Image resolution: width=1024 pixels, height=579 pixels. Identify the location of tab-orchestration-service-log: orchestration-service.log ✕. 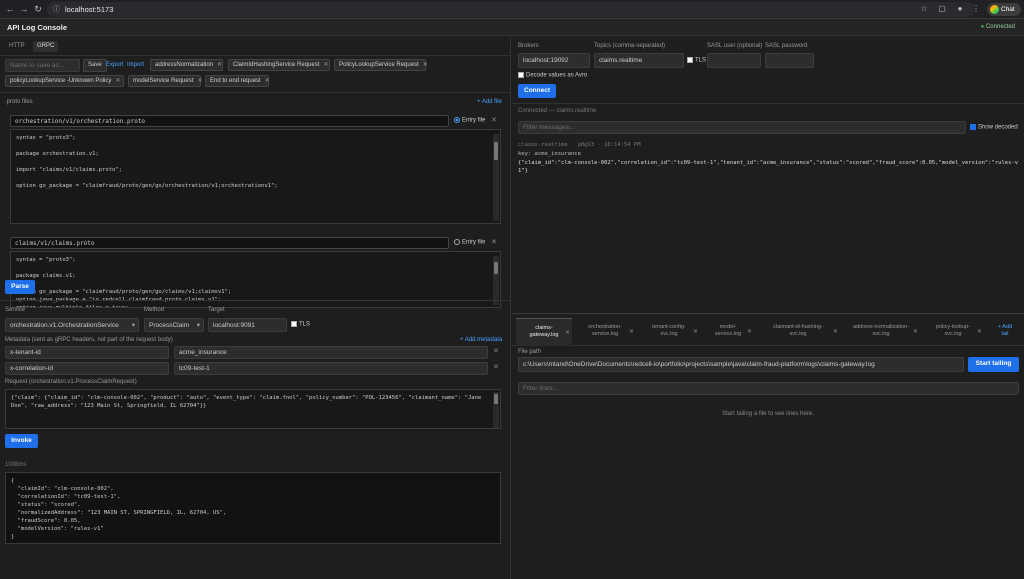
(605, 332).